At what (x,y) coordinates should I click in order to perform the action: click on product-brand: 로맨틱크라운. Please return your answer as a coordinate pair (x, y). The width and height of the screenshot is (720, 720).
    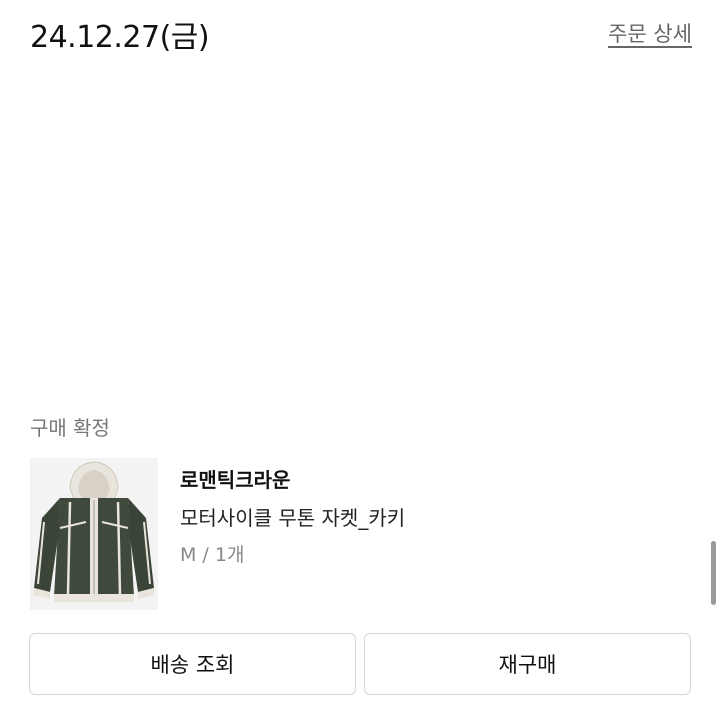
    Looking at the image, I should click on (235, 480).